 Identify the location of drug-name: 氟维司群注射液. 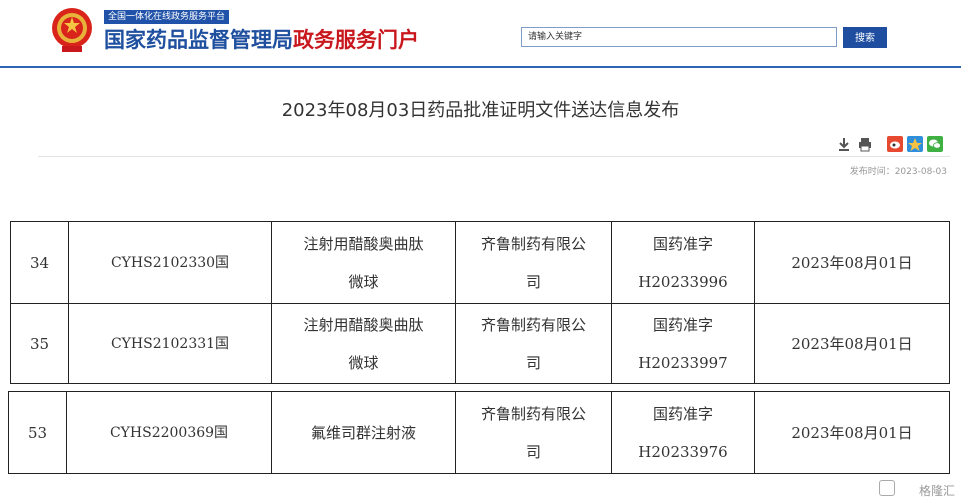
(363, 432).